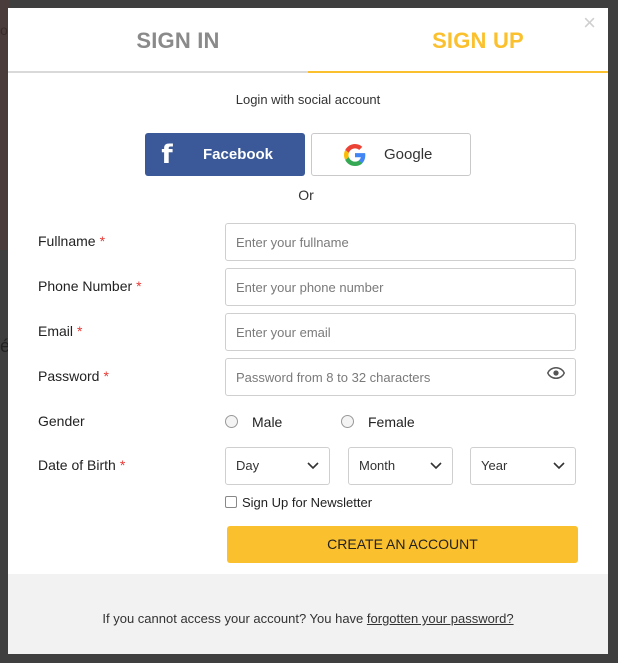 This screenshot has width=618, height=663. Describe the element at coordinates (458, 72) in the screenshot. I see `active-tab-indicator` at that location.